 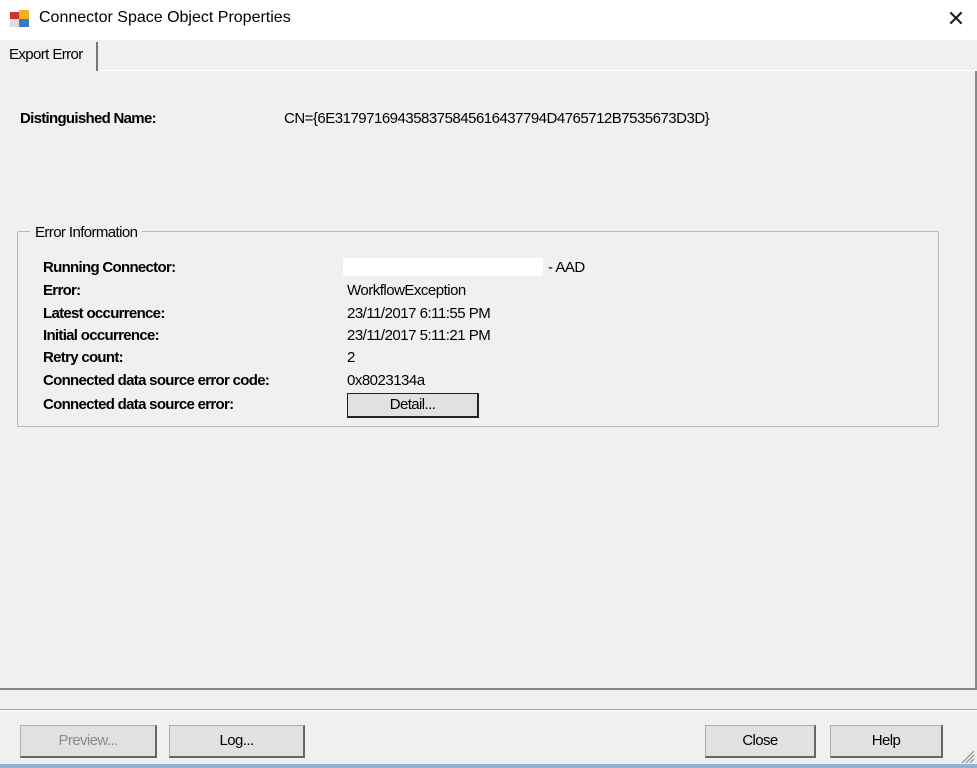 I want to click on close-window-icon: ✕, so click(x=956, y=19).